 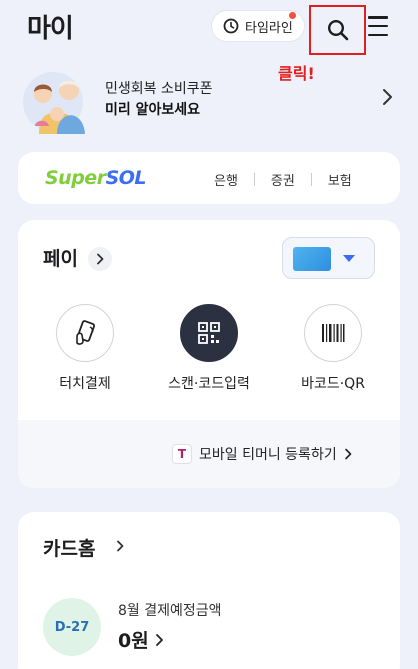 I want to click on barcode-qr-label: 바코드·QR, so click(x=333, y=384).